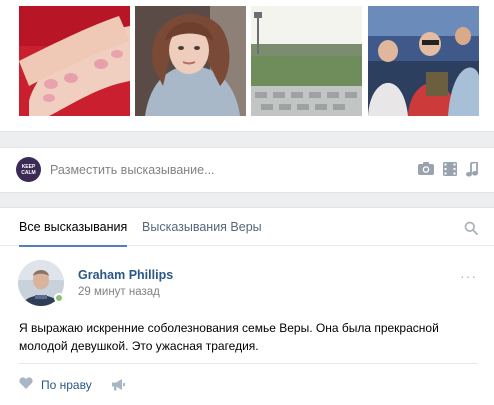 The height and width of the screenshot is (405, 494). What do you see at coordinates (59, 298) in the screenshot?
I see `online-indicator` at bounding box center [59, 298].